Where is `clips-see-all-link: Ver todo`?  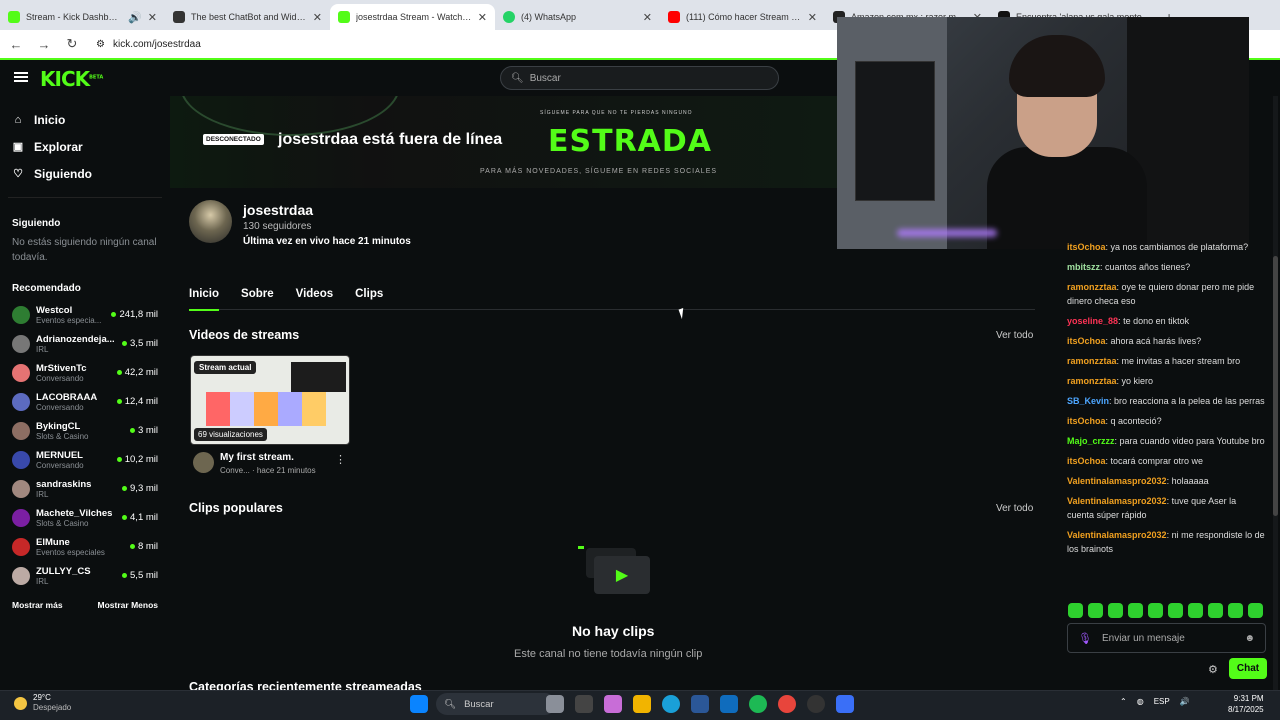 clips-see-all-link: Ver todo is located at coordinates (1014, 508).